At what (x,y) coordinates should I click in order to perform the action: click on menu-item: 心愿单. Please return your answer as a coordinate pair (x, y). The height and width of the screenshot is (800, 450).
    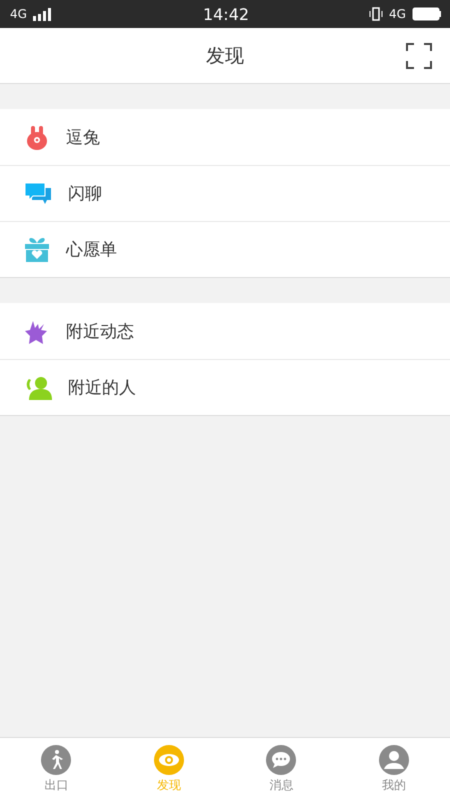
    Looking at the image, I should click on (225, 249).